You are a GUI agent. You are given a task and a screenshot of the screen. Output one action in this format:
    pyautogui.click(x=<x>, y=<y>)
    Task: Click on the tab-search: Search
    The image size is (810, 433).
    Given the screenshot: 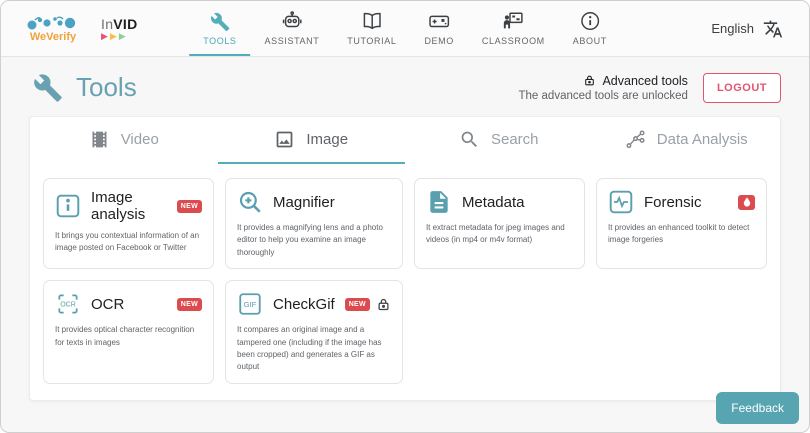 What is the action you would take?
    pyautogui.click(x=499, y=140)
    